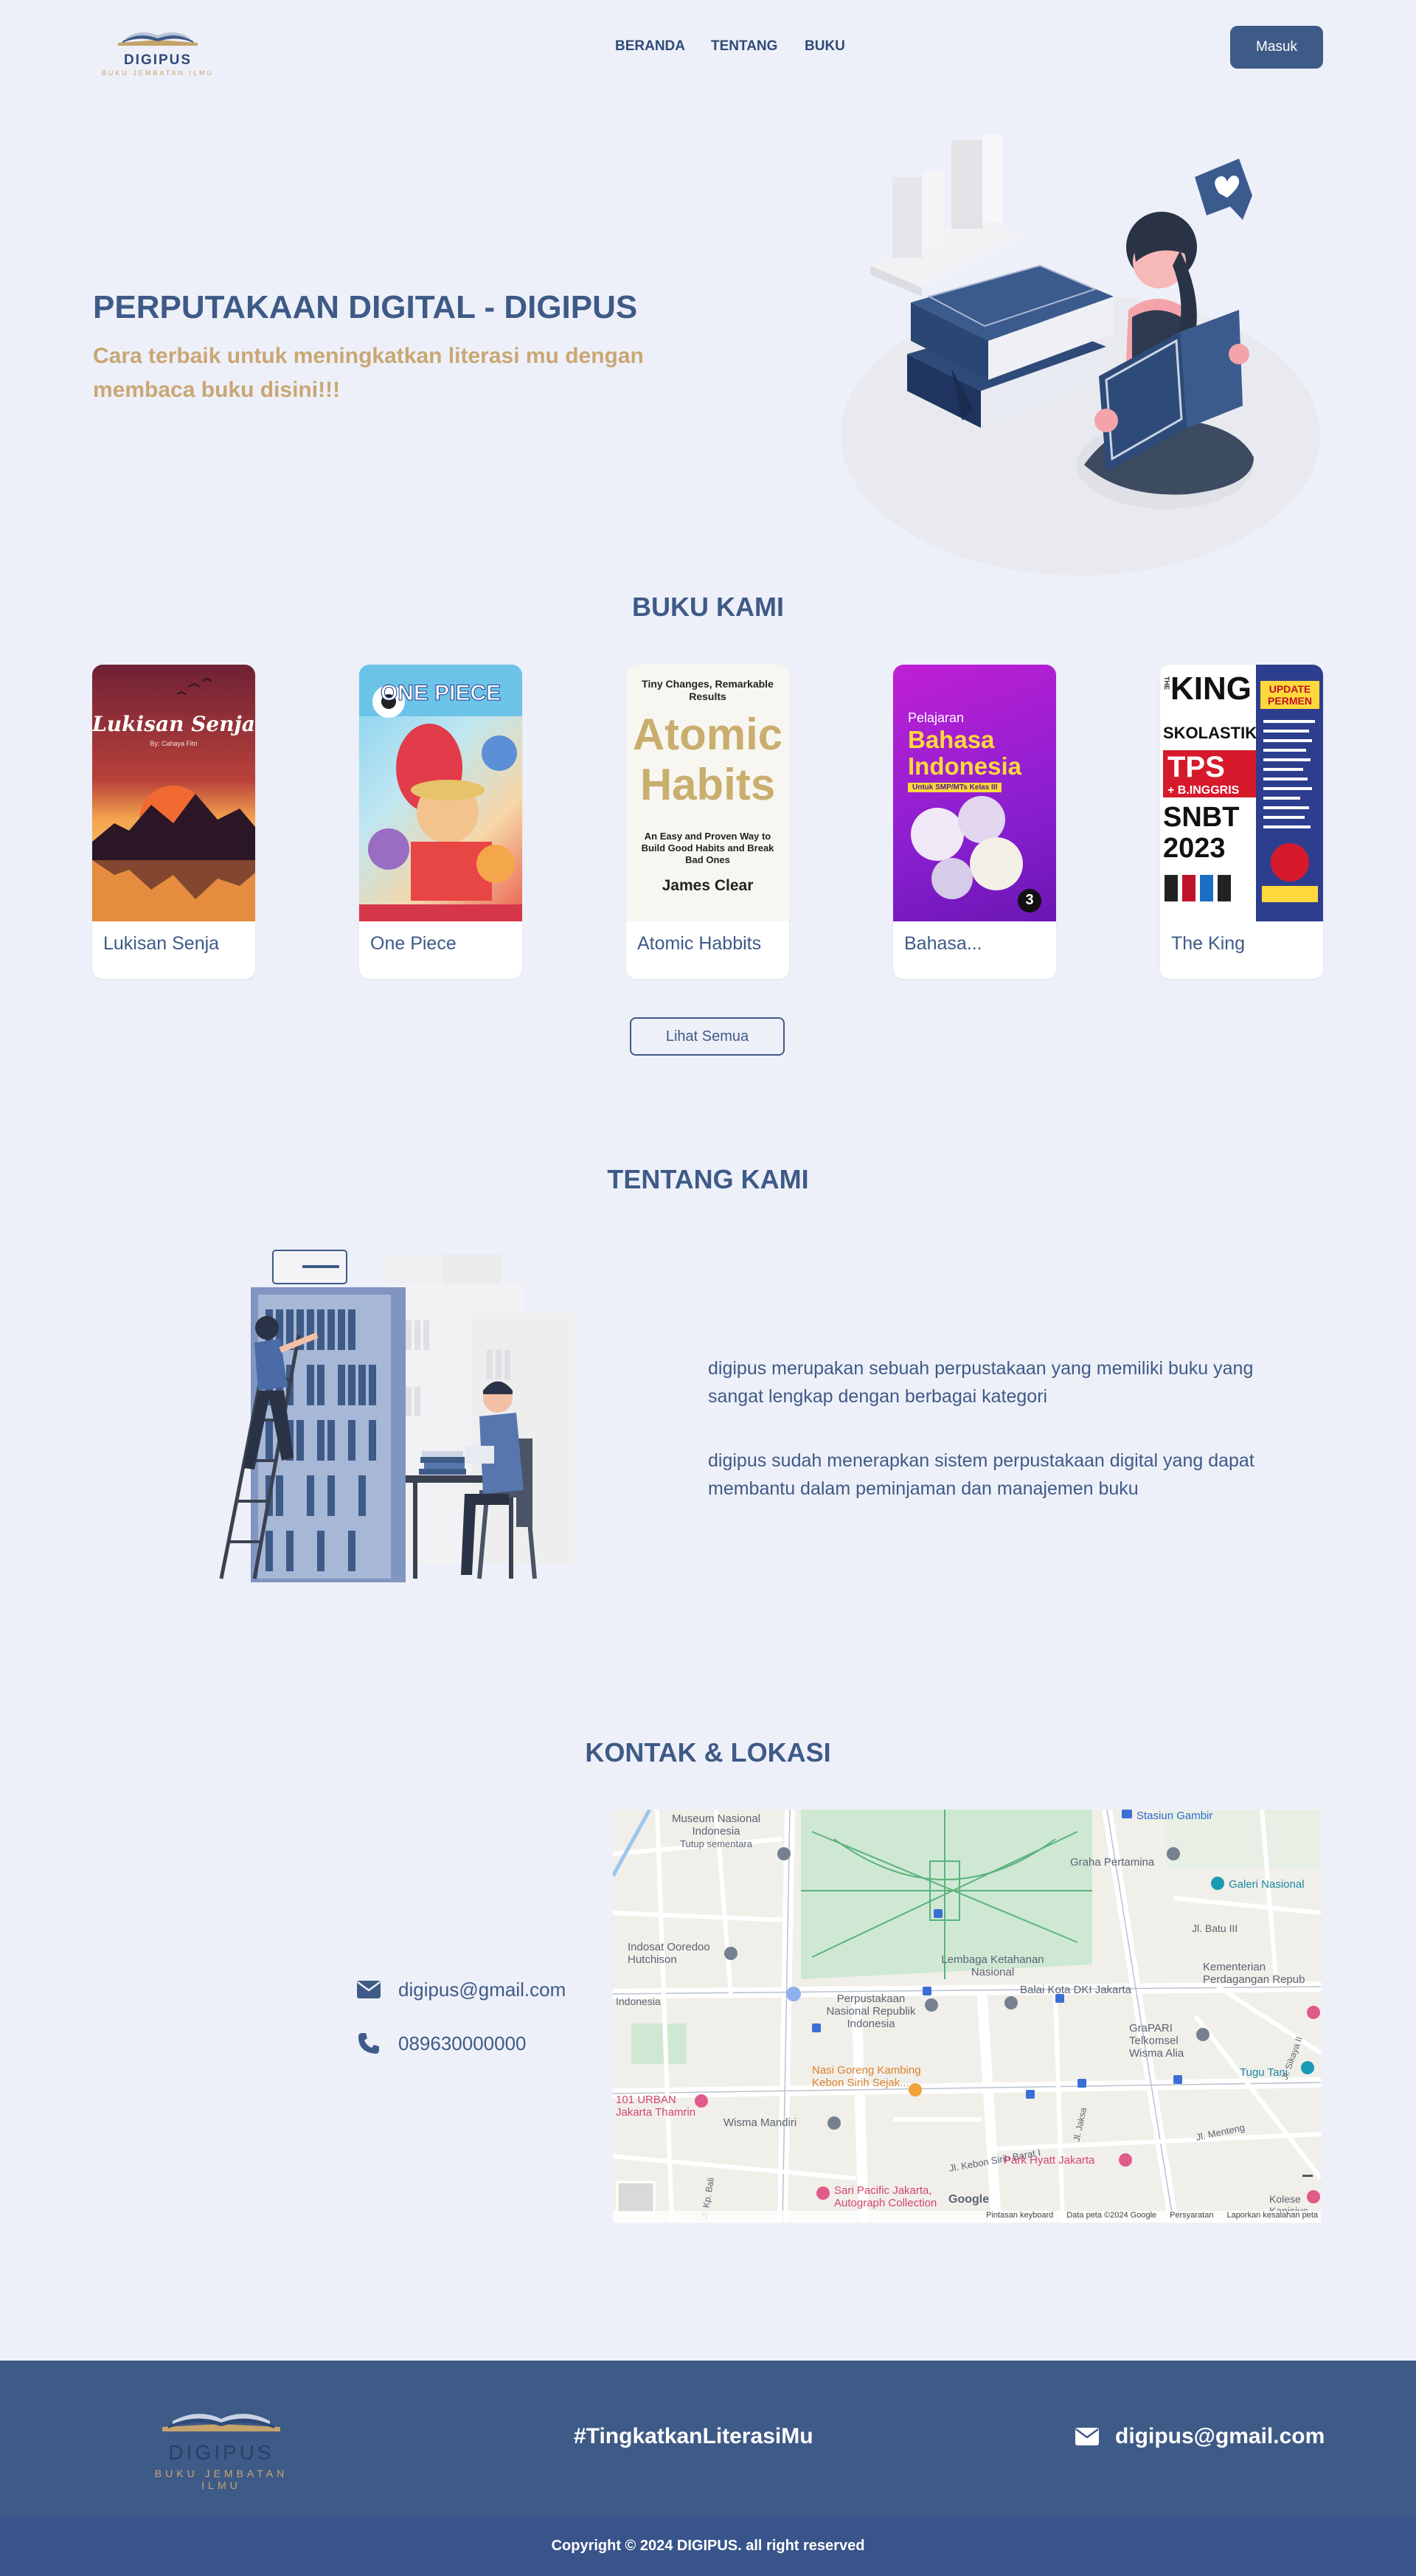 This screenshot has width=1416, height=2576. I want to click on cover-author: James Clear, so click(708, 885).